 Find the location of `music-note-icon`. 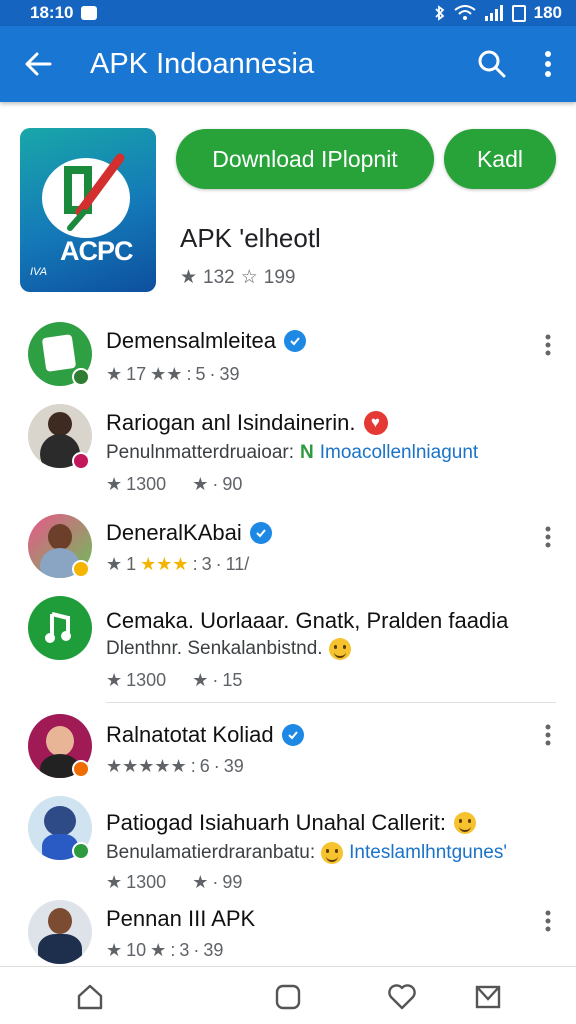

music-note-icon is located at coordinates (58, 627).